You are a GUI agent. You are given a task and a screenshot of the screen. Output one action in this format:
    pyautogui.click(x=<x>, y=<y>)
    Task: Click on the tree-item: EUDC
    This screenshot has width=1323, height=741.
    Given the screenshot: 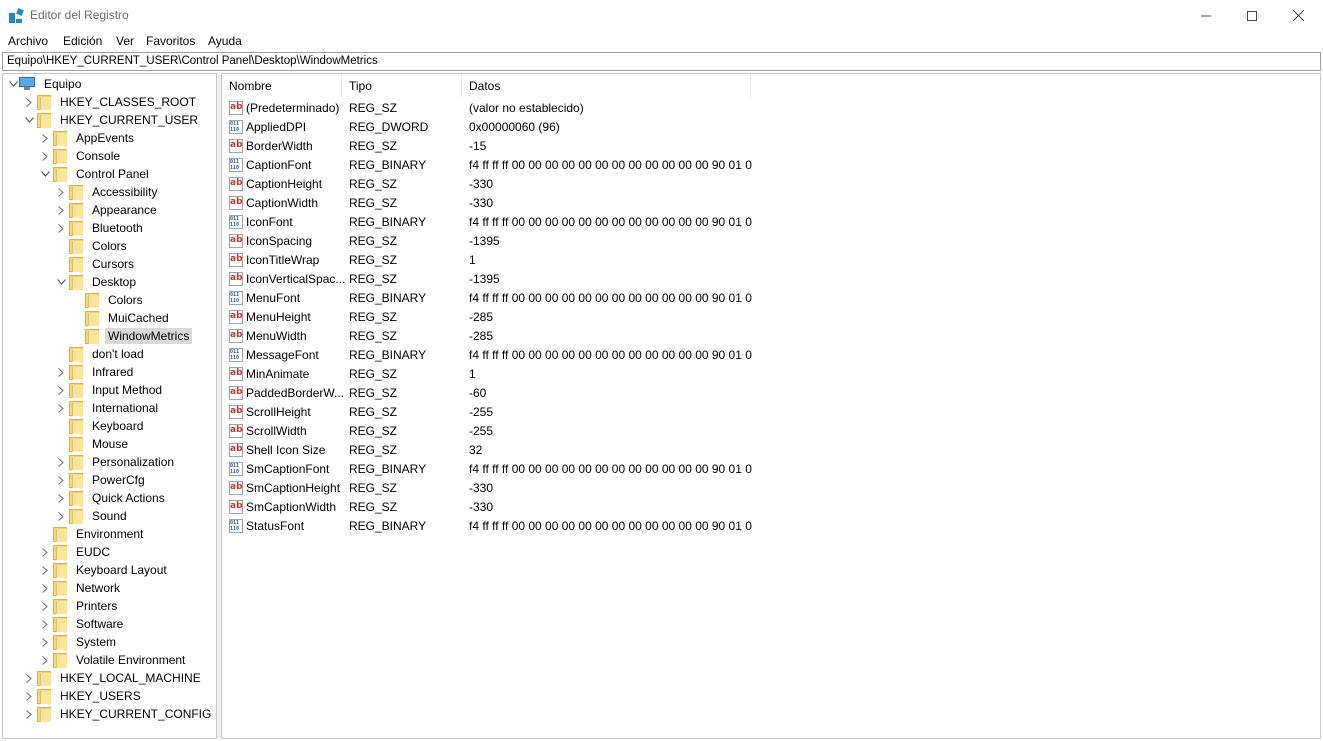 What is the action you would take?
    pyautogui.click(x=76, y=552)
    